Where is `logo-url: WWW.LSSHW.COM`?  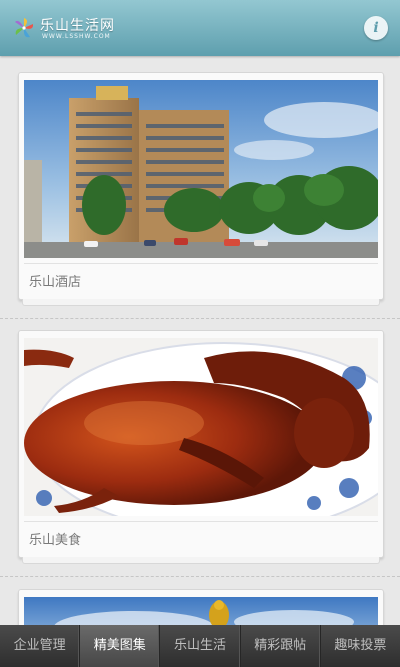 logo-url: WWW.LSSHW.COM is located at coordinates (76, 36).